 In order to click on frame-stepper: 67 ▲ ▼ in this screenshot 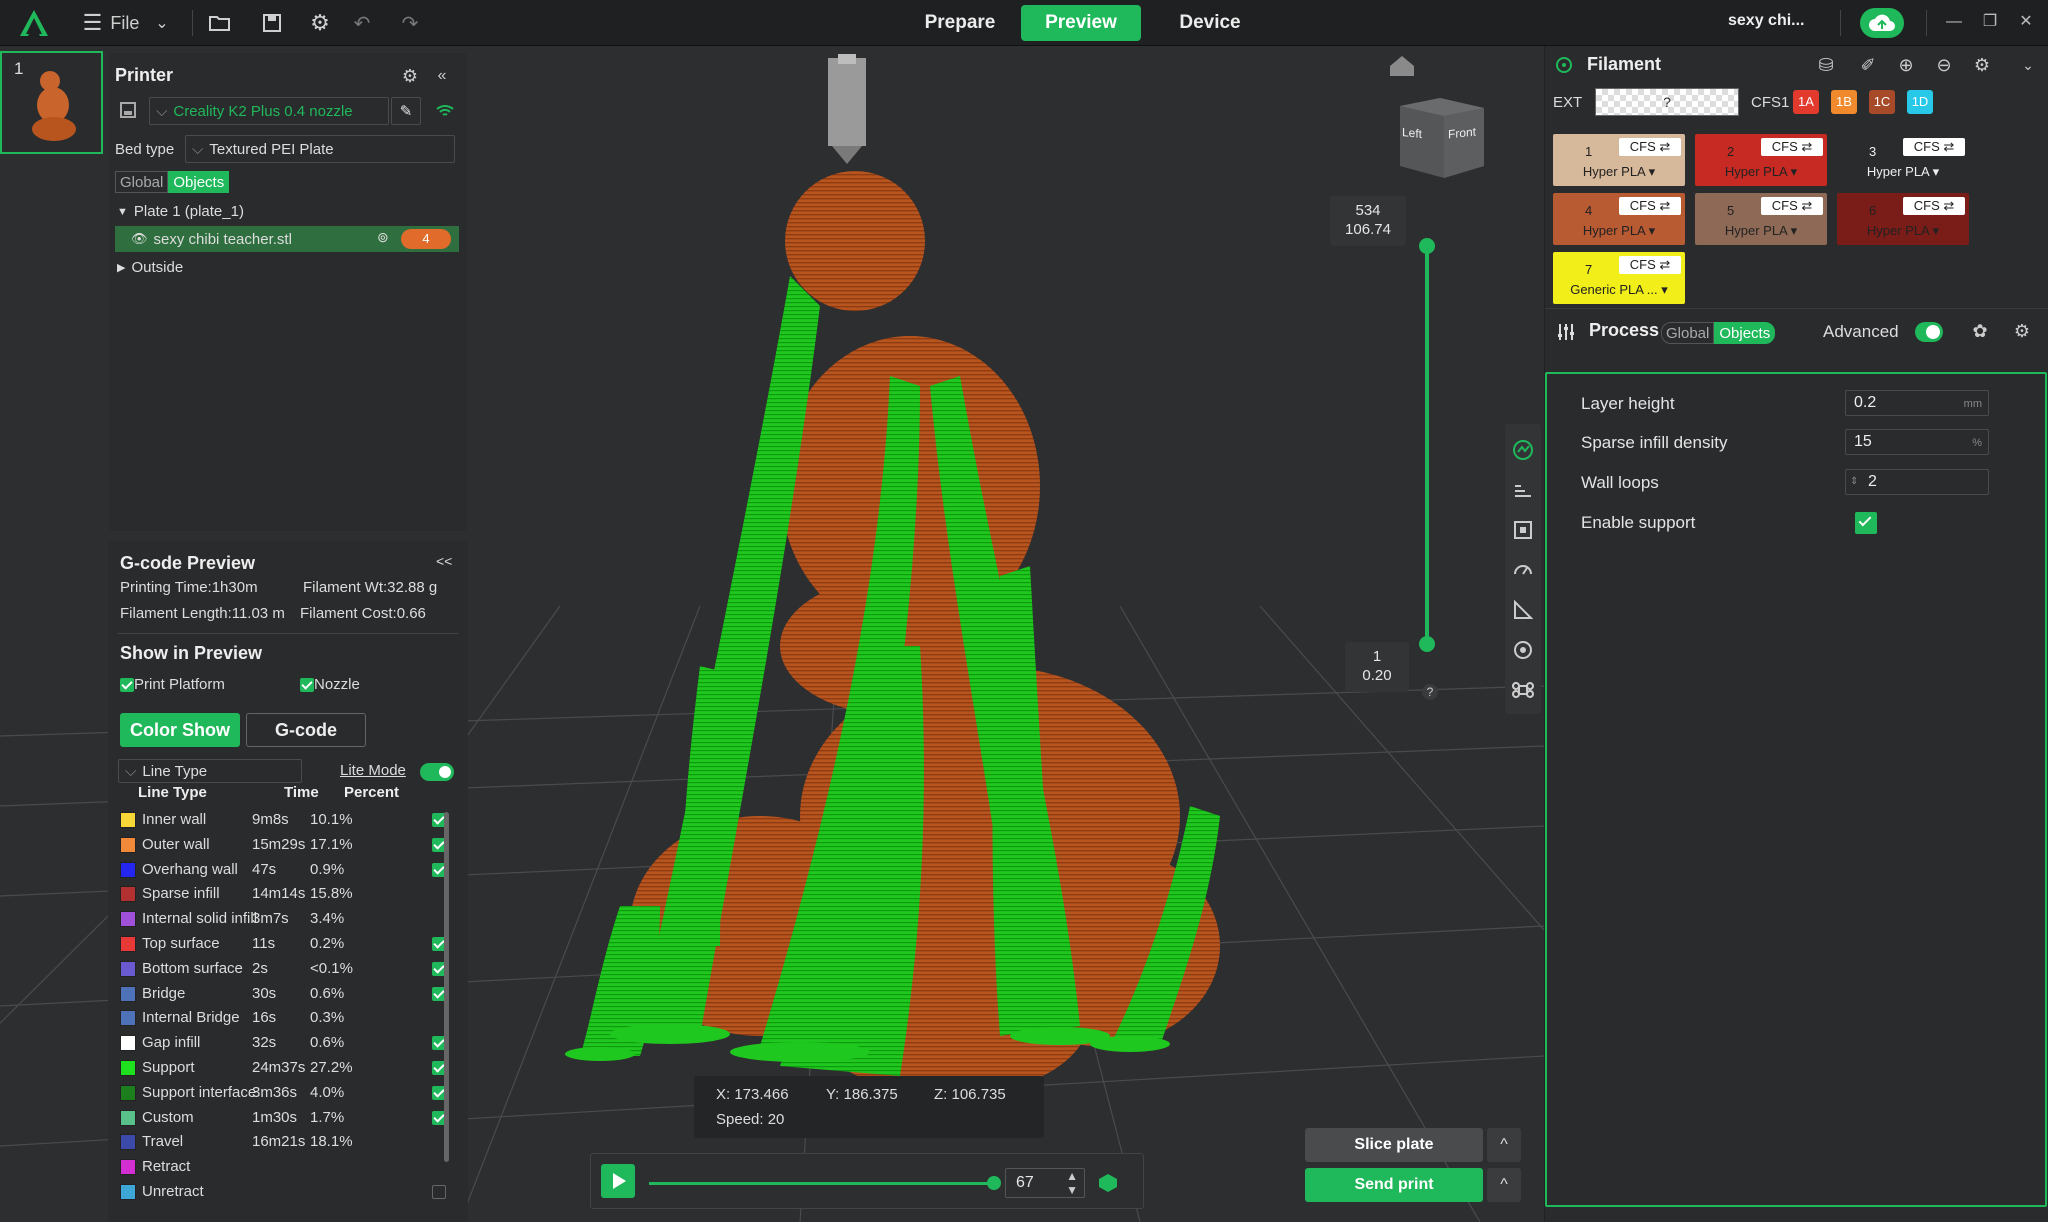, I will do `click(1045, 1183)`.